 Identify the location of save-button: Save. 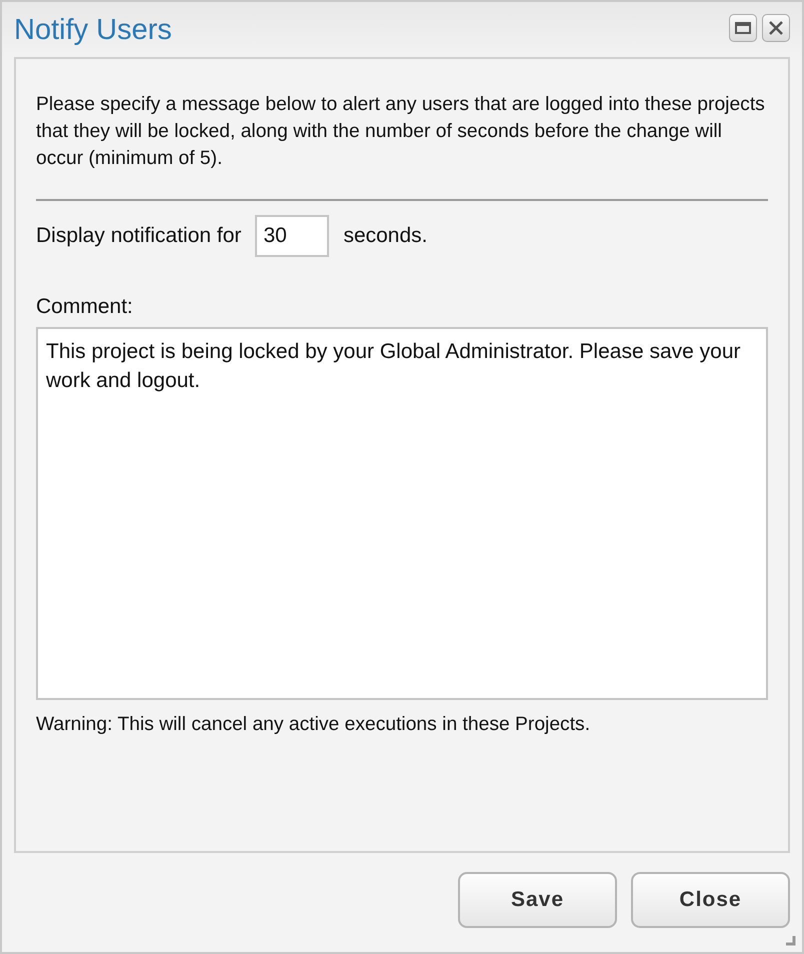
(537, 900).